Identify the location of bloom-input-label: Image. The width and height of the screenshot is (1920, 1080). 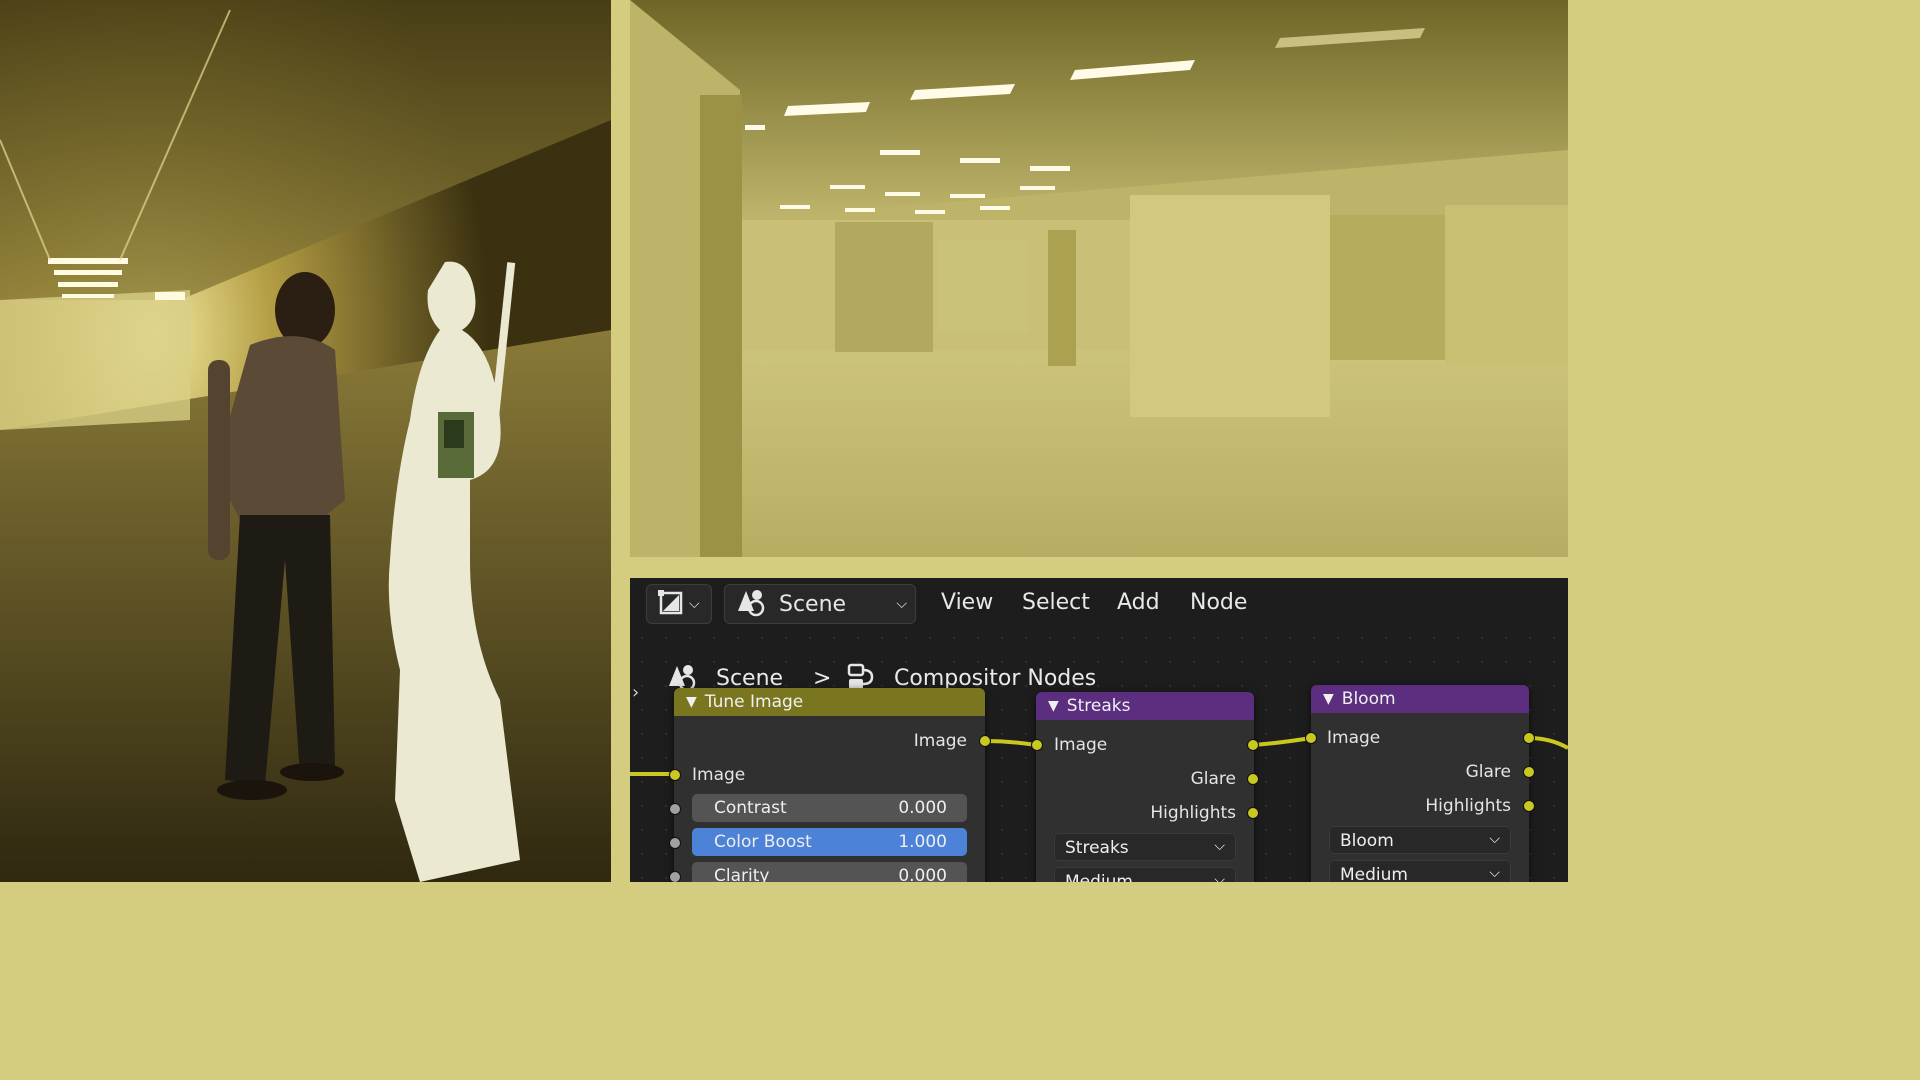
(1354, 738).